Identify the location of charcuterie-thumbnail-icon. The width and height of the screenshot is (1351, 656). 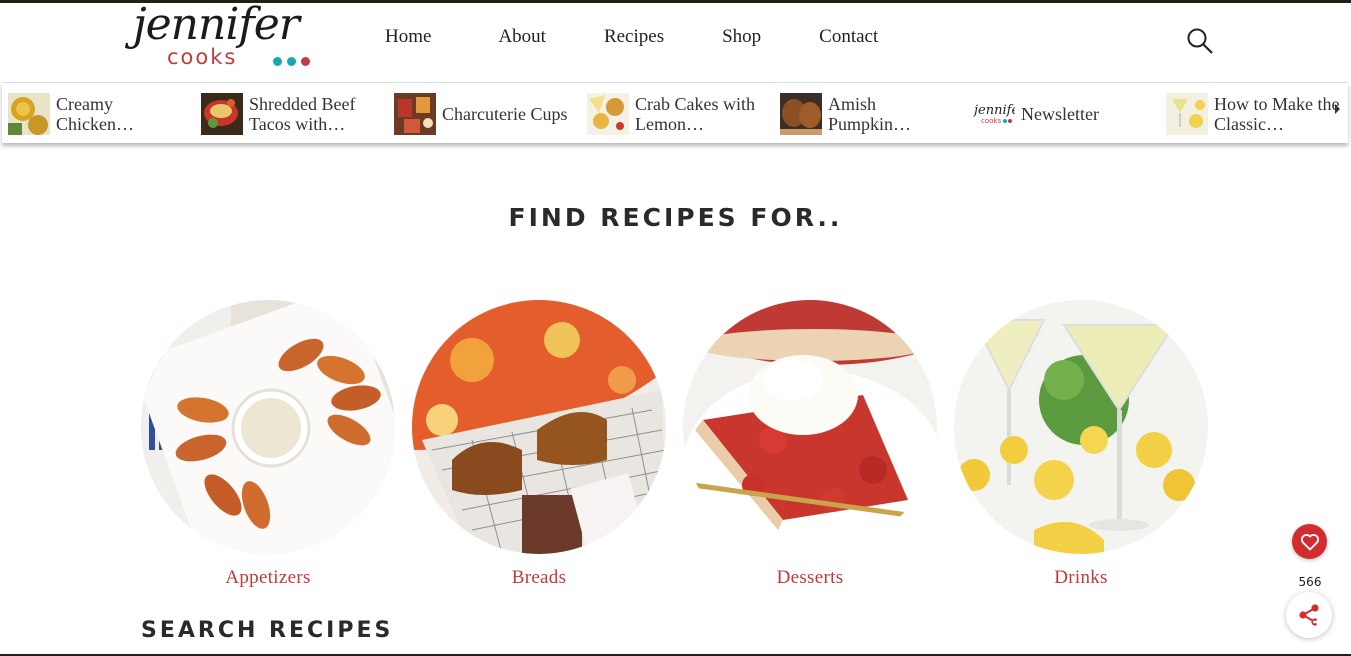
(415, 114).